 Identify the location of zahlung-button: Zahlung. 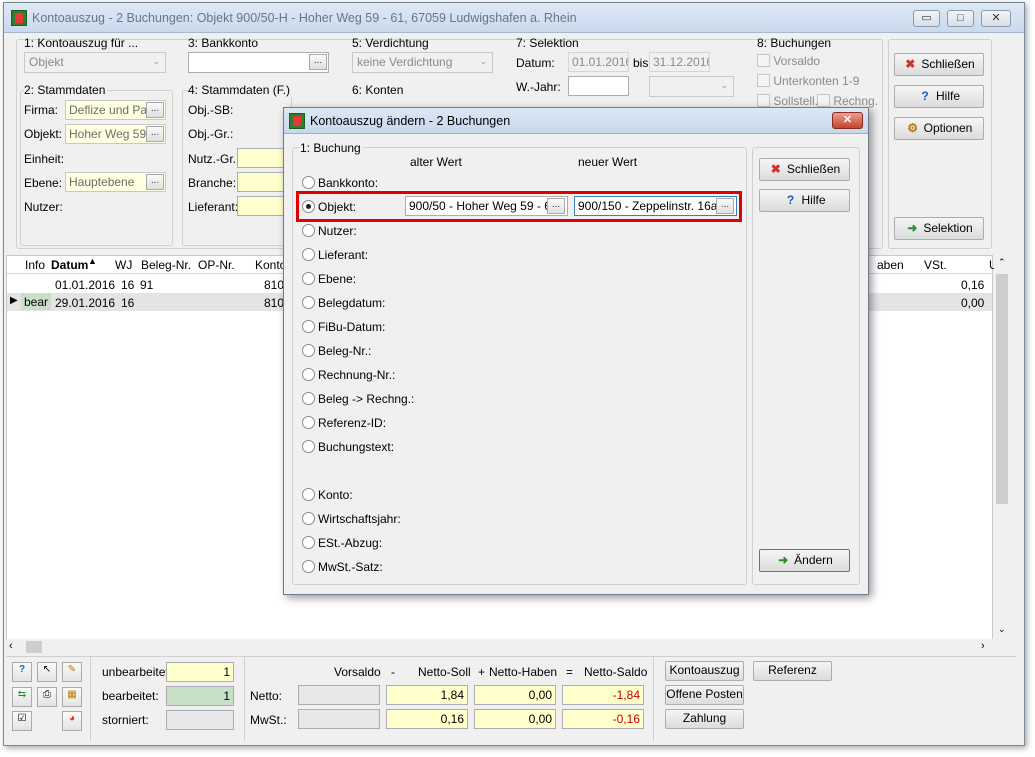
(704, 719).